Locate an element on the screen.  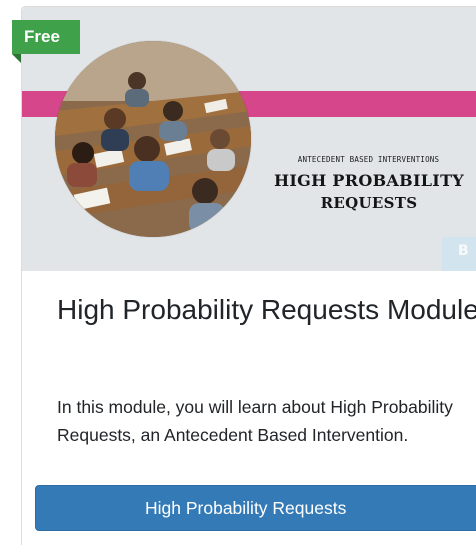
classroom-photo-illustration is located at coordinates (153, 139).